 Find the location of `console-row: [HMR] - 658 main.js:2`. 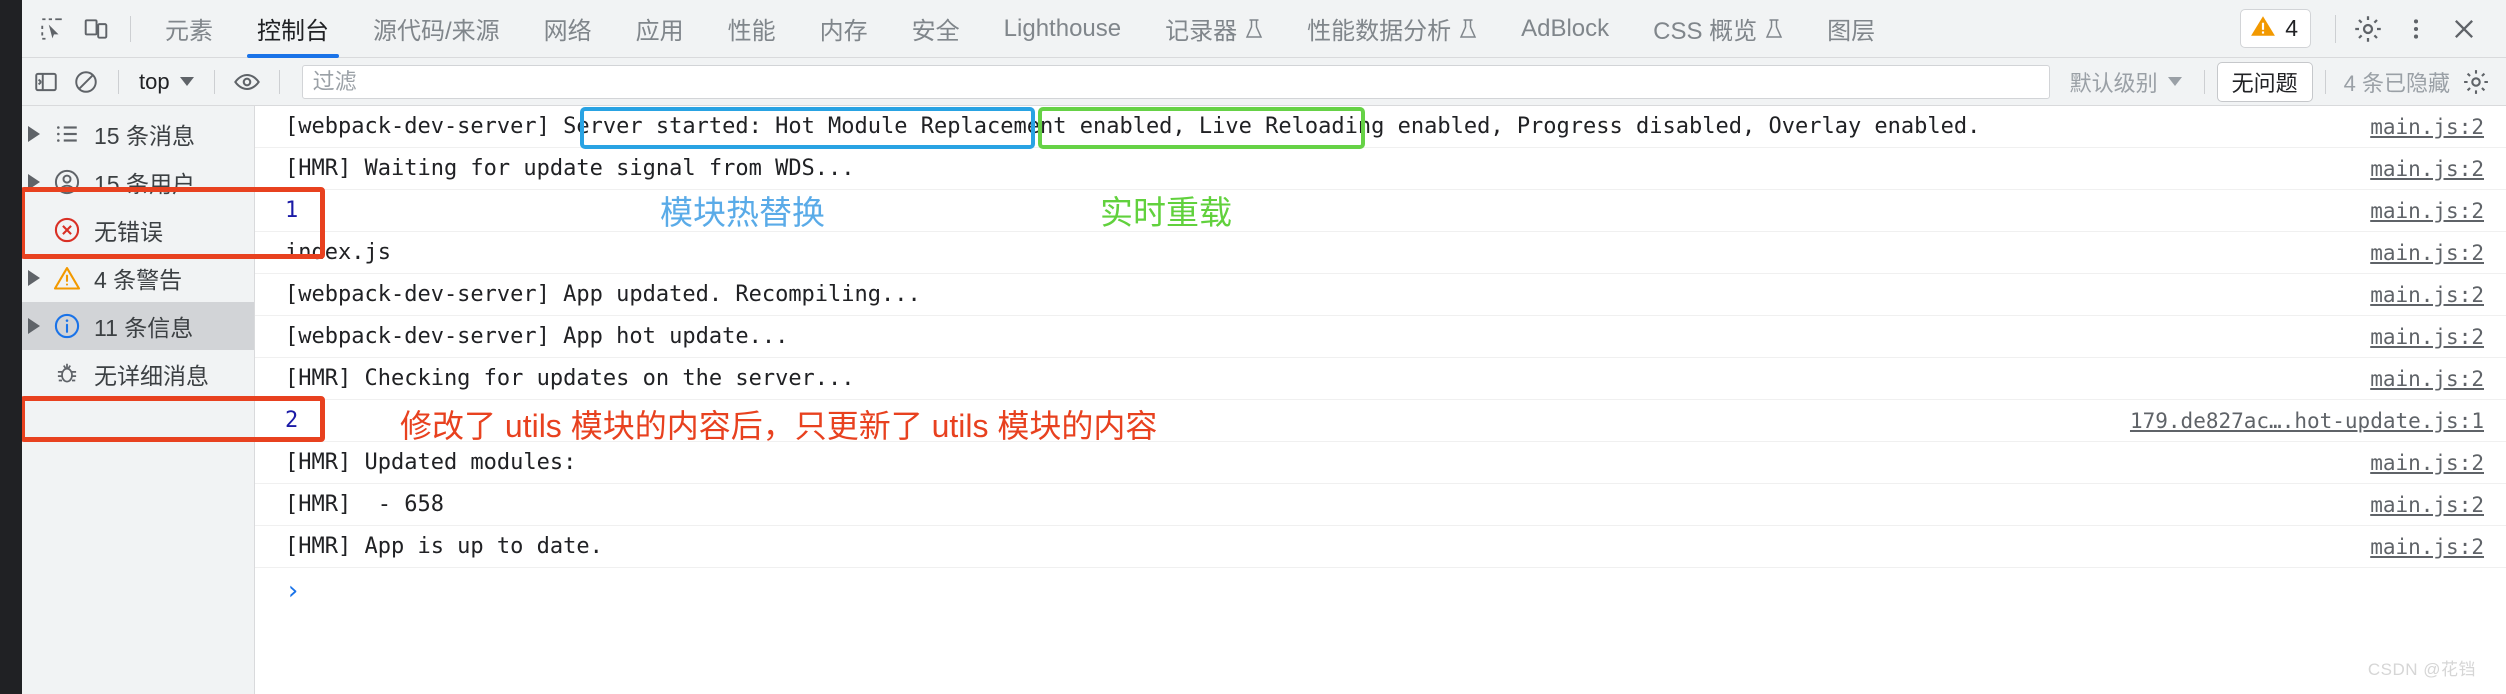

console-row: [HMR] - 658 main.js:2 is located at coordinates (1380, 505).